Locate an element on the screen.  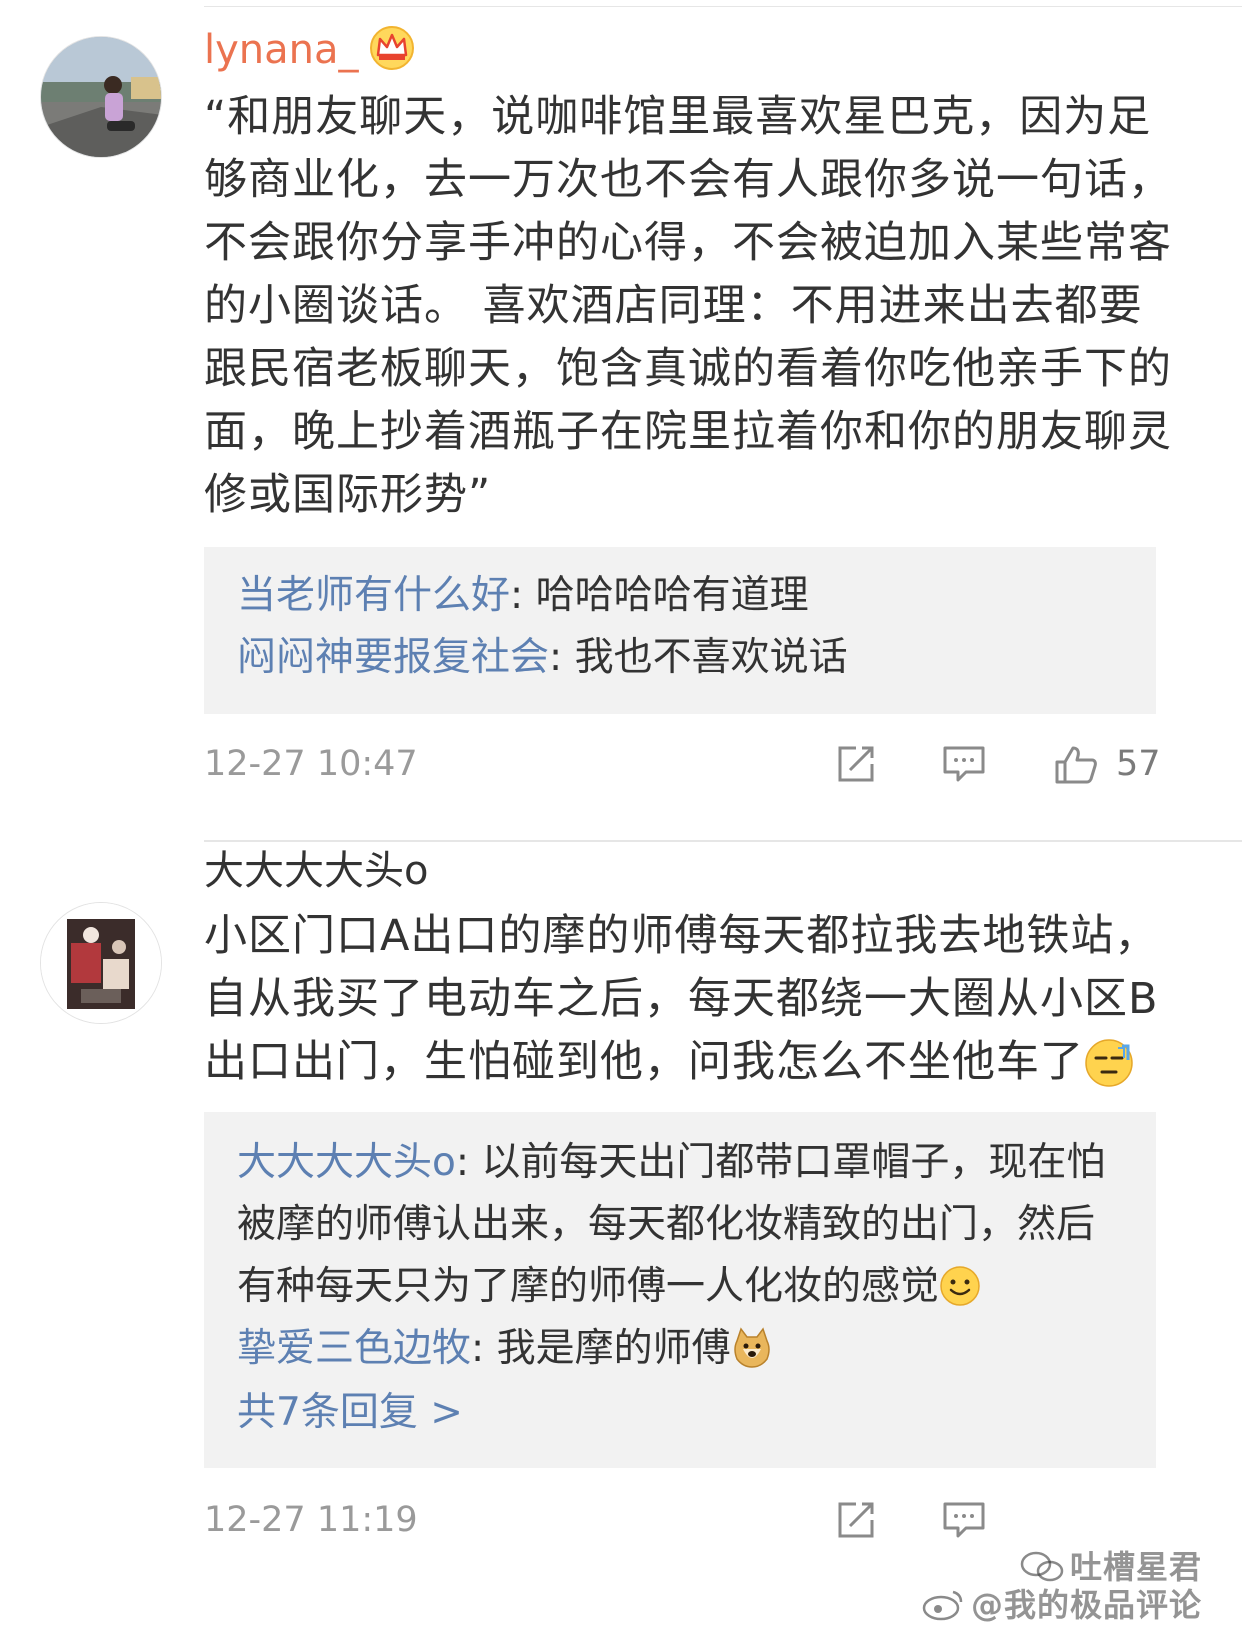
watermark-text: @我的极品评论 is located at coordinates (1086, 1605).